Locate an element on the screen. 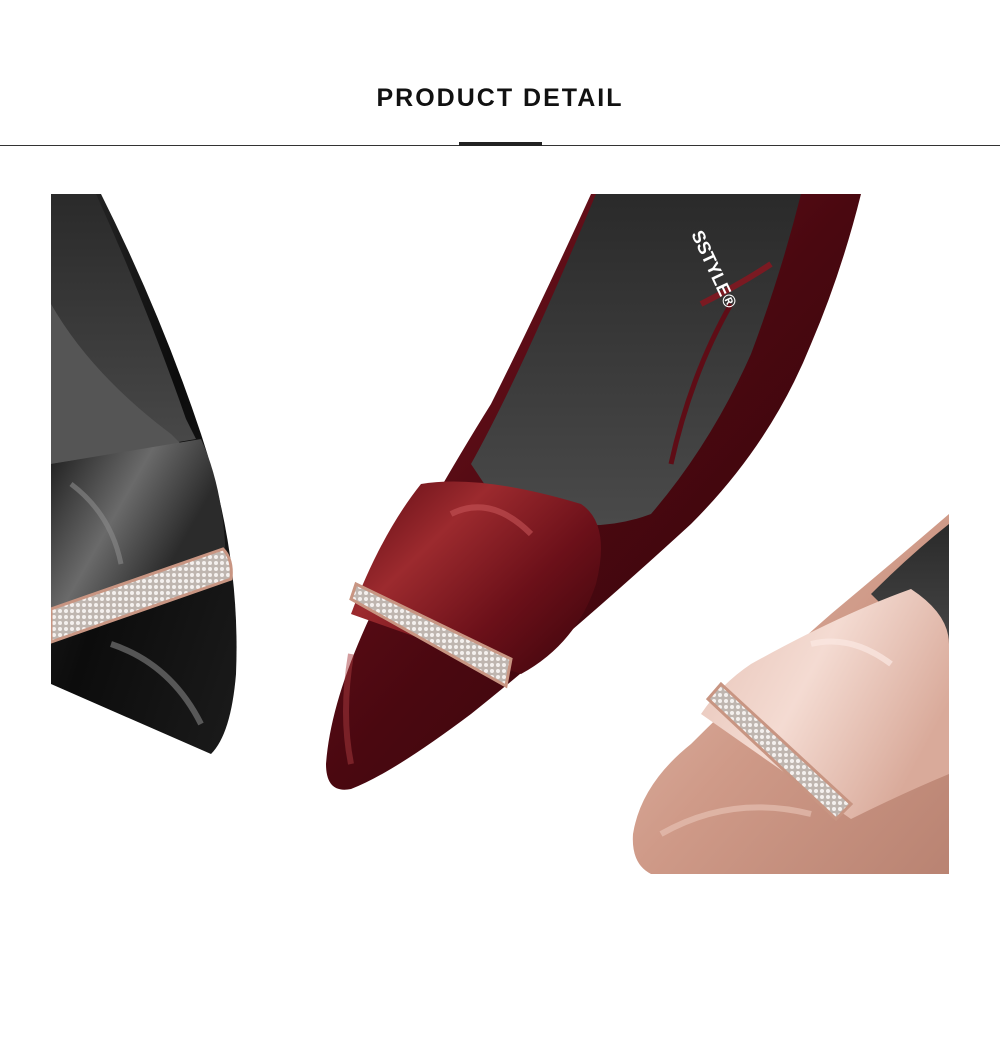 The width and height of the screenshot is (1000, 1037). section-header: PRODUCT DETAIL is located at coordinates (500, 75).